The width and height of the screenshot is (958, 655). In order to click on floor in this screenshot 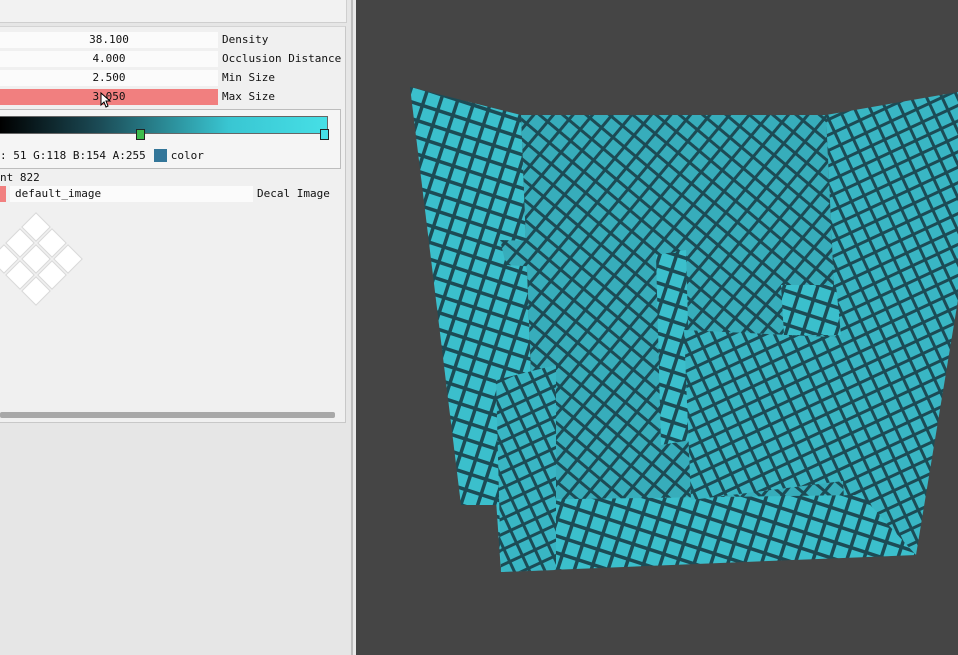, I will do `click(706, 533)`.